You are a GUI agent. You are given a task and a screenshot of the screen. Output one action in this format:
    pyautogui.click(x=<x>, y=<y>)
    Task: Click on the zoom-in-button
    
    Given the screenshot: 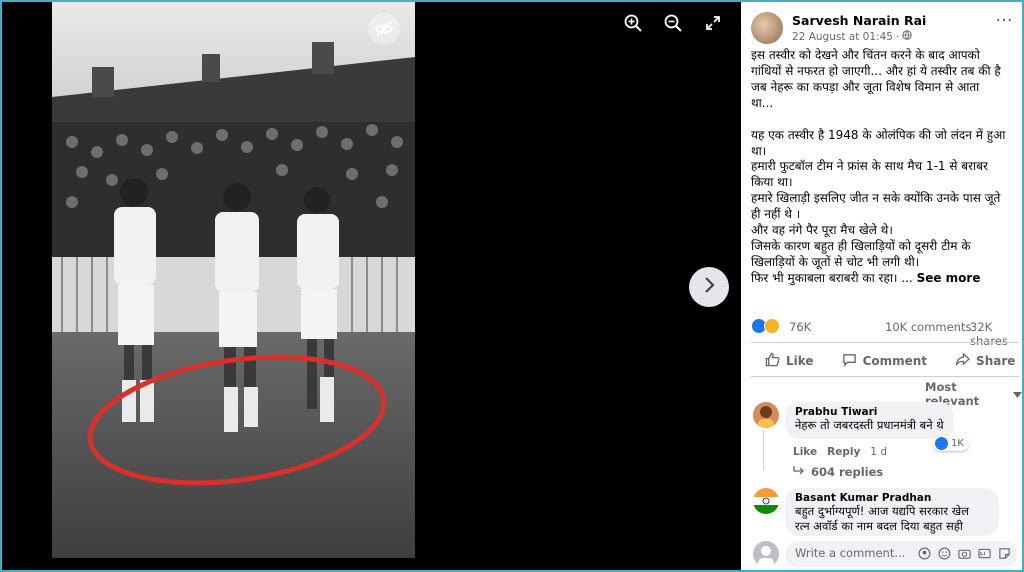 What is the action you would take?
    pyautogui.click(x=633, y=25)
    